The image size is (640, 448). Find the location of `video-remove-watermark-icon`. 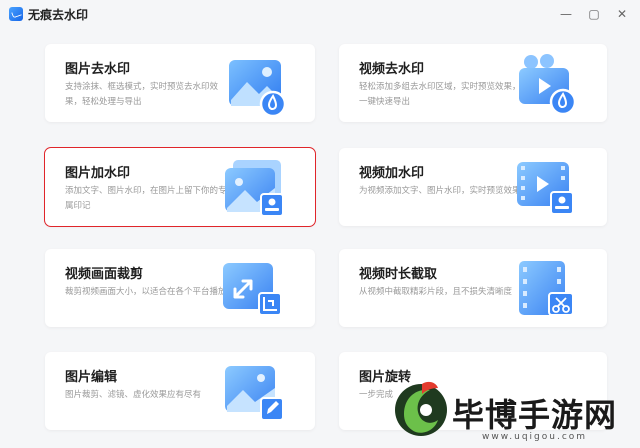

video-remove-watermark-icon is located at coordinates (548, 85).